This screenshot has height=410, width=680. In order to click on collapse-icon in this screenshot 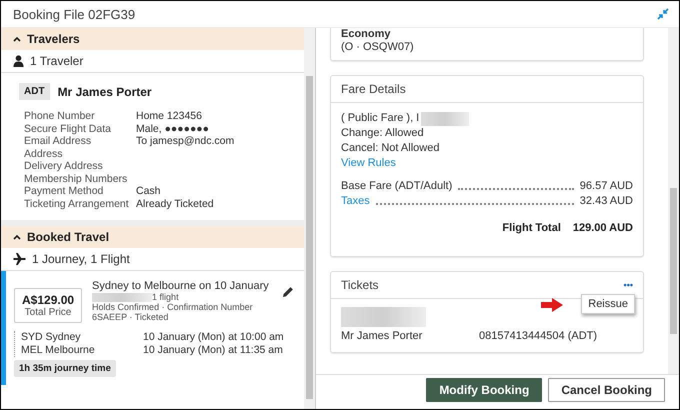, I will do `click(663, 14)`.